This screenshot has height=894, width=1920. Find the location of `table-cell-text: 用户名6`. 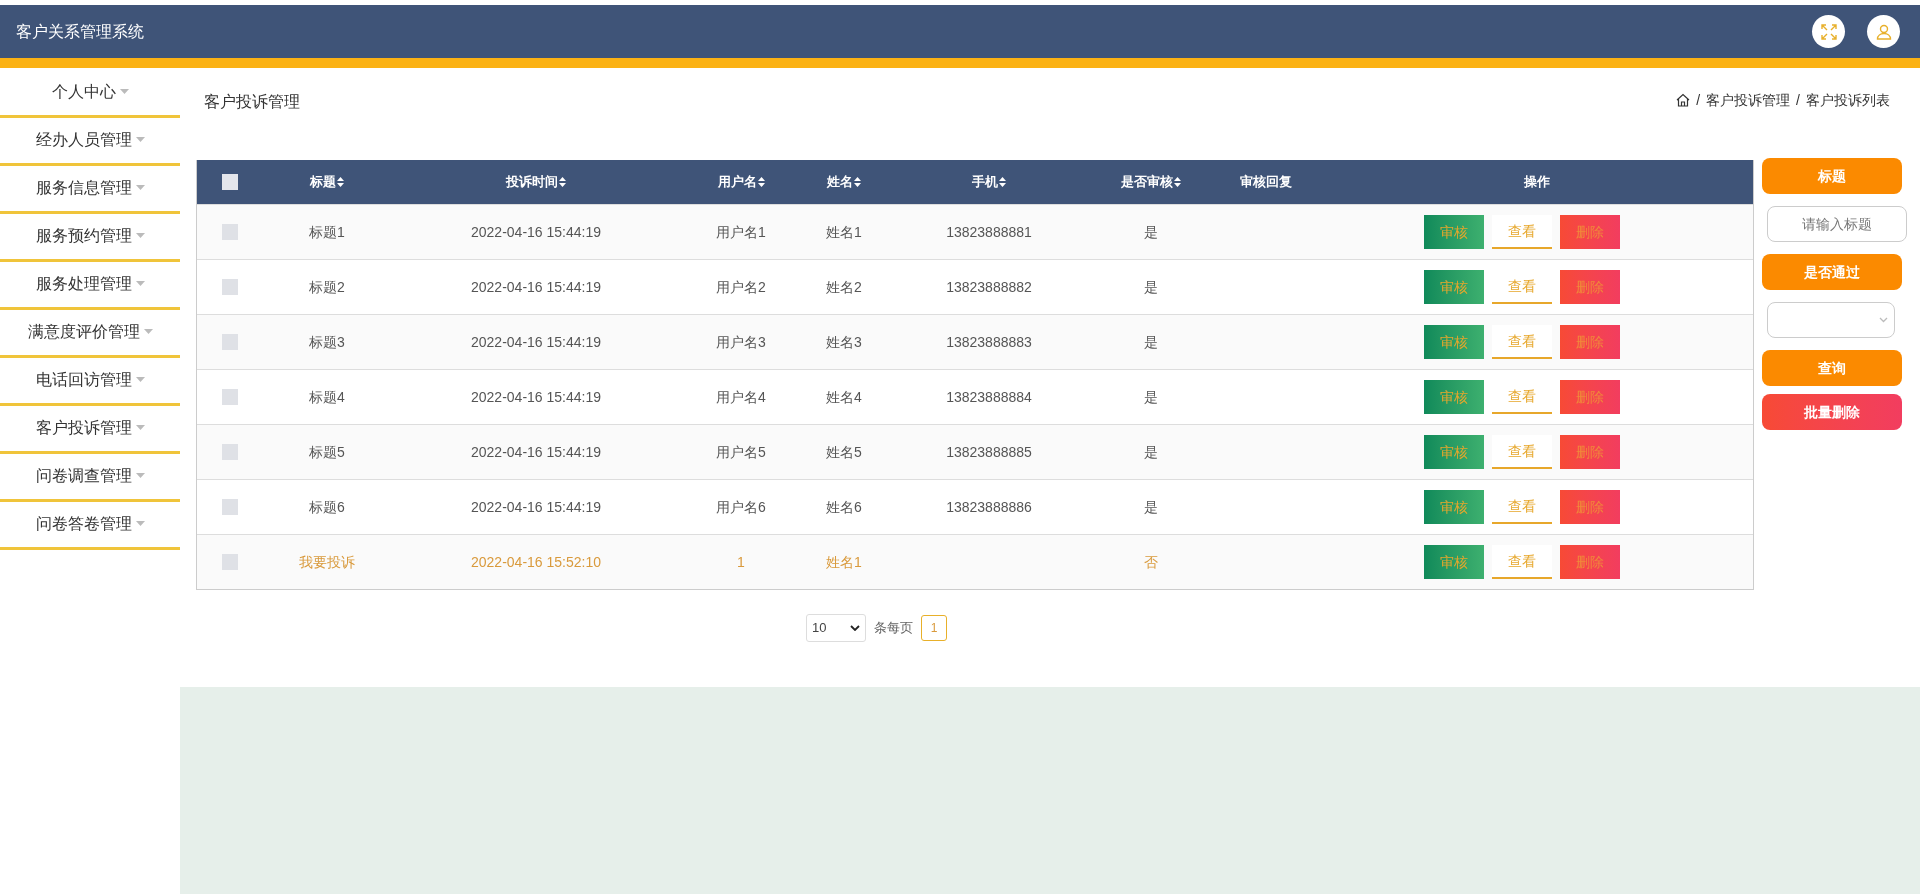

table-cell-text: 用户名6 is located at coordinates (741, 507).